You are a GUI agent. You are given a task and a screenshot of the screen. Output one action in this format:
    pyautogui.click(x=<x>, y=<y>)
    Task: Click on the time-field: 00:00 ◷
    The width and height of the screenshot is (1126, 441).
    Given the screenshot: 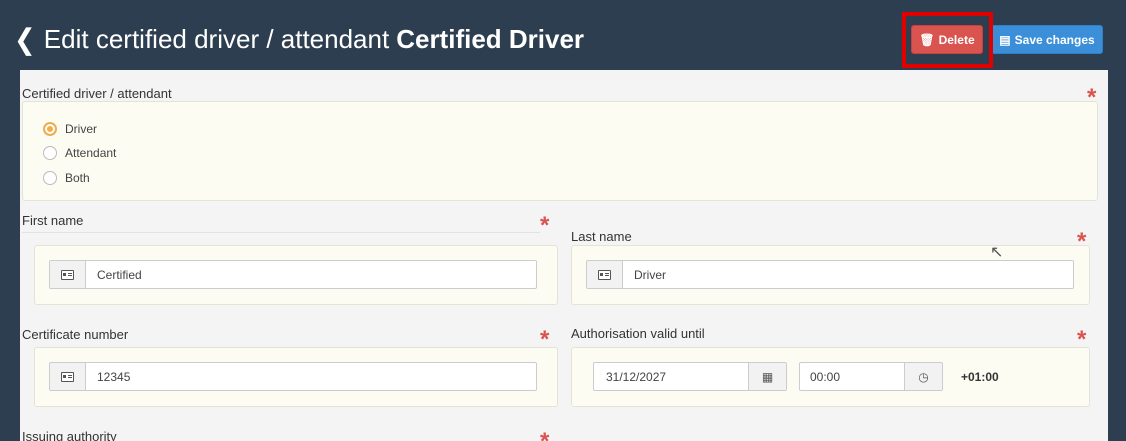 What is the action you would take?
    pyautogui.click(x=871, y=376)
    